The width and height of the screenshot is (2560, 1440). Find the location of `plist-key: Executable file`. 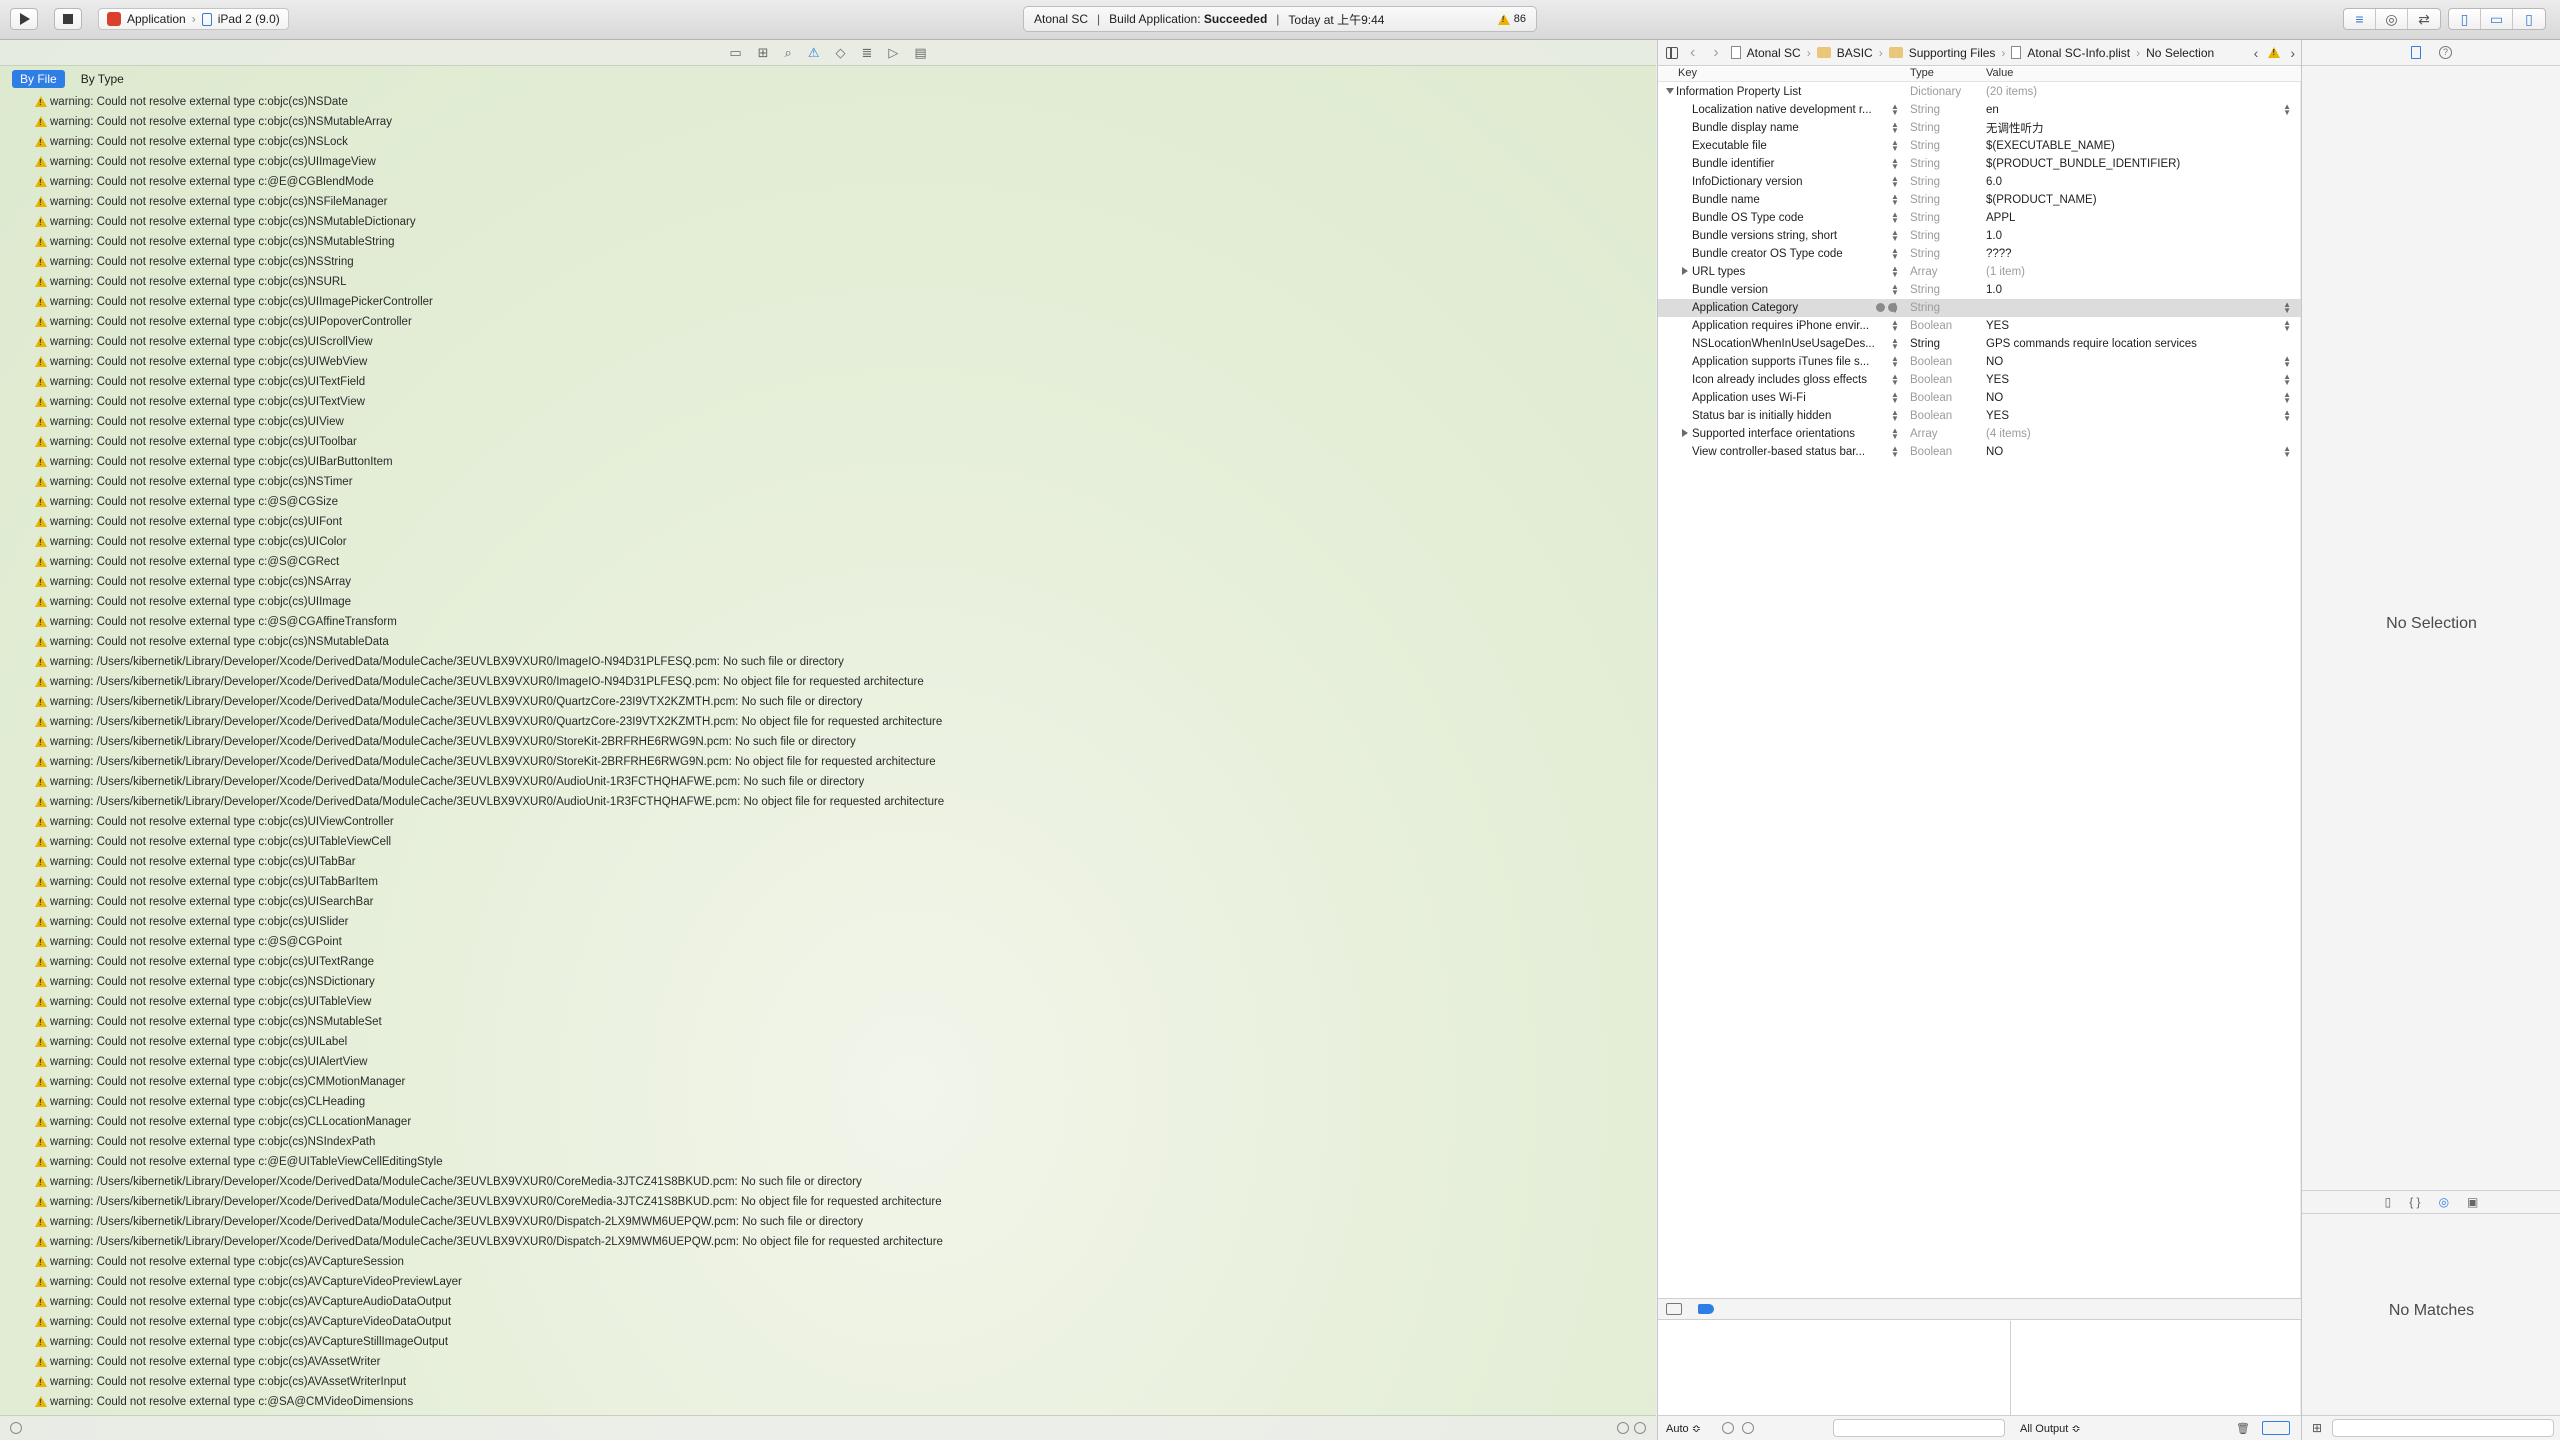

plist-key: Executable file is located at coordinates (1780, 146).